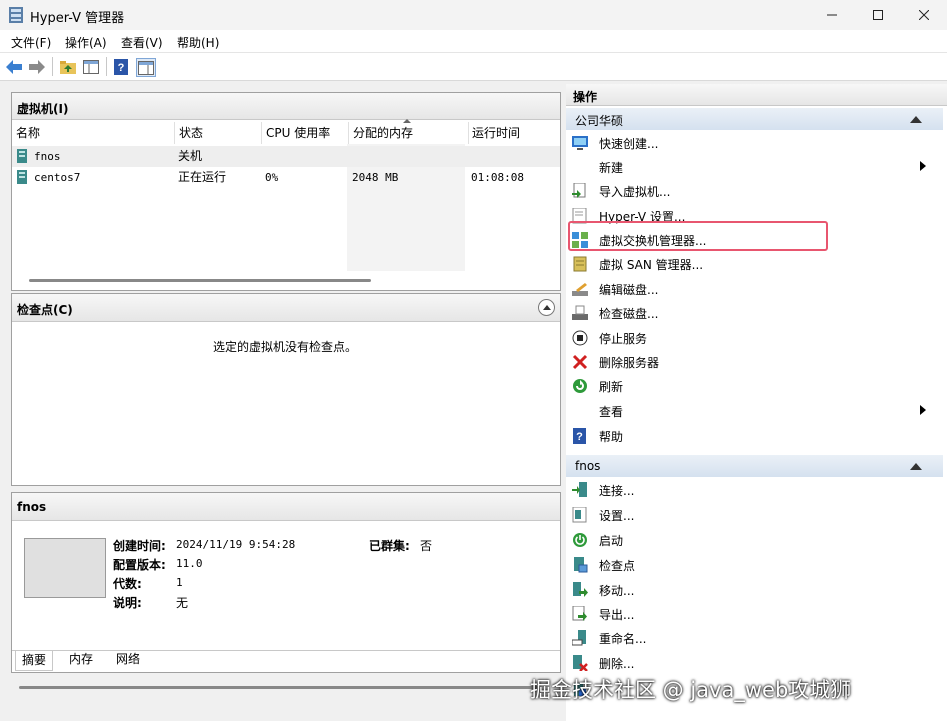 Image resolution: width=947 pixels, height=721 pixels. I want to click on server-section-header: 公司华硕, so click(754, 119).